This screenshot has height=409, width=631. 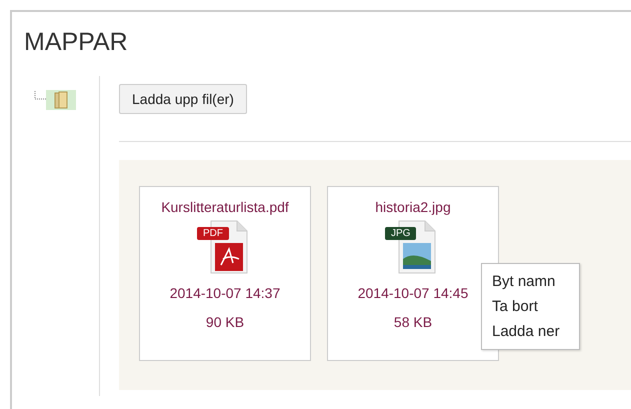 What do you see at coordinates (183, 99) in the screenshot?
I see `upload-button: Ladda upp fil(er)` at bounding box center [183, 99].